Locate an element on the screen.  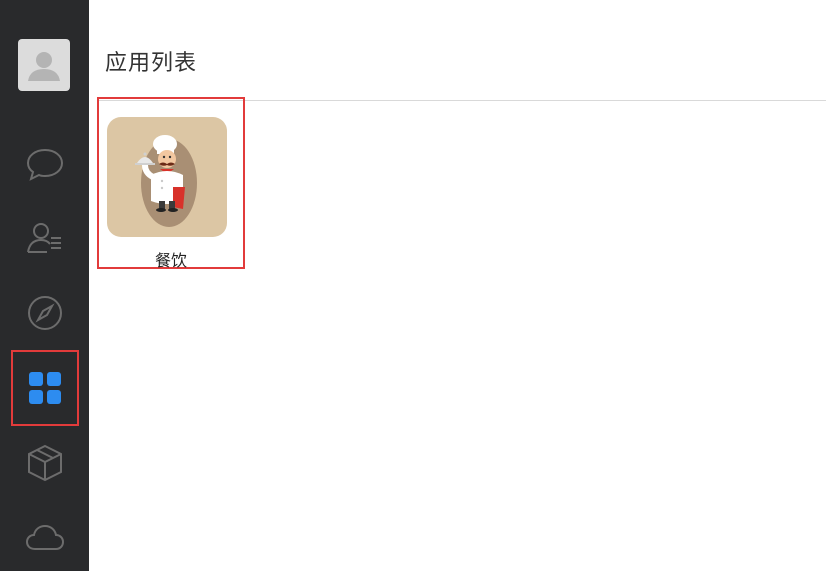
apps-grid-icon is located at coordinates (45, 388).